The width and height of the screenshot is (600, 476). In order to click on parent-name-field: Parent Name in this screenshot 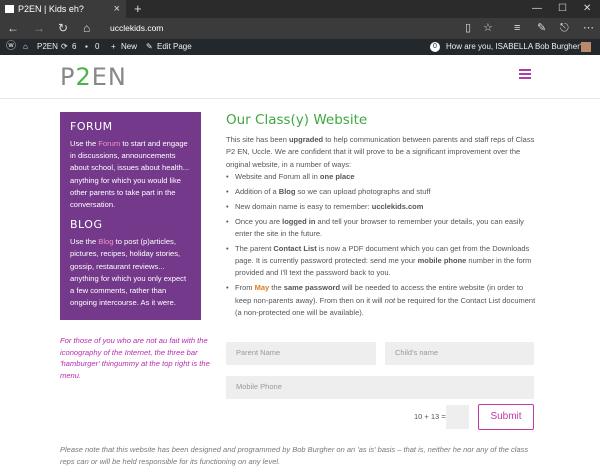, I will do `click(301, 353)`.